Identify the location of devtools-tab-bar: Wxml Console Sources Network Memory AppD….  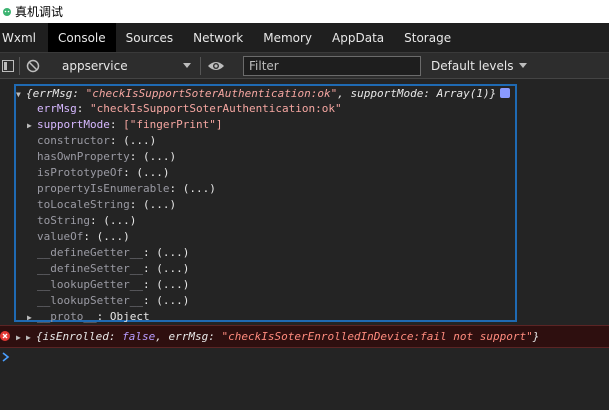
(304, 38).